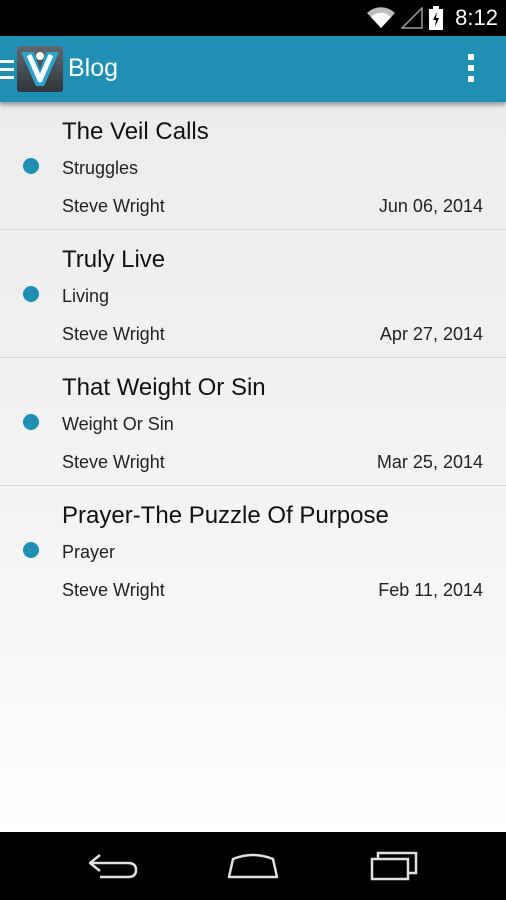 This screenshot has height=900, width=506. I want to click on logo-v-icon, so click(40, 69).